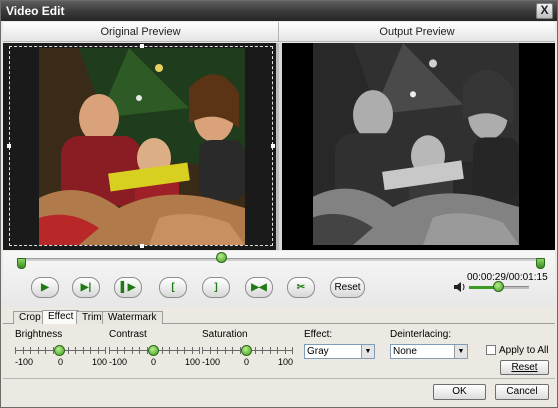 This screenshot has height=408, width=558. I want to click on split-icon: ✂, so click(301, 287).